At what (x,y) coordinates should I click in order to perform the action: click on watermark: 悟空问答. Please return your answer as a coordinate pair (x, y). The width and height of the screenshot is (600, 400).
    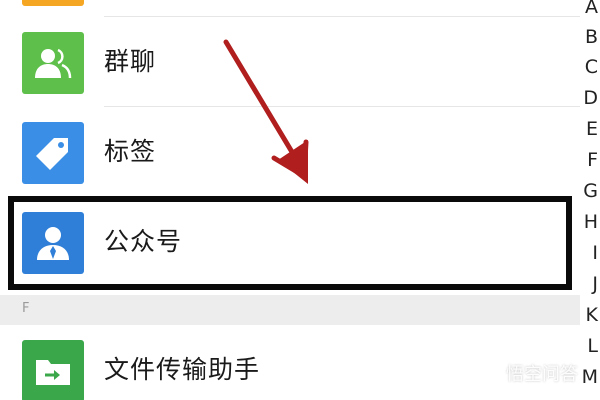
    Looking at the image, I should click on (530, 373).